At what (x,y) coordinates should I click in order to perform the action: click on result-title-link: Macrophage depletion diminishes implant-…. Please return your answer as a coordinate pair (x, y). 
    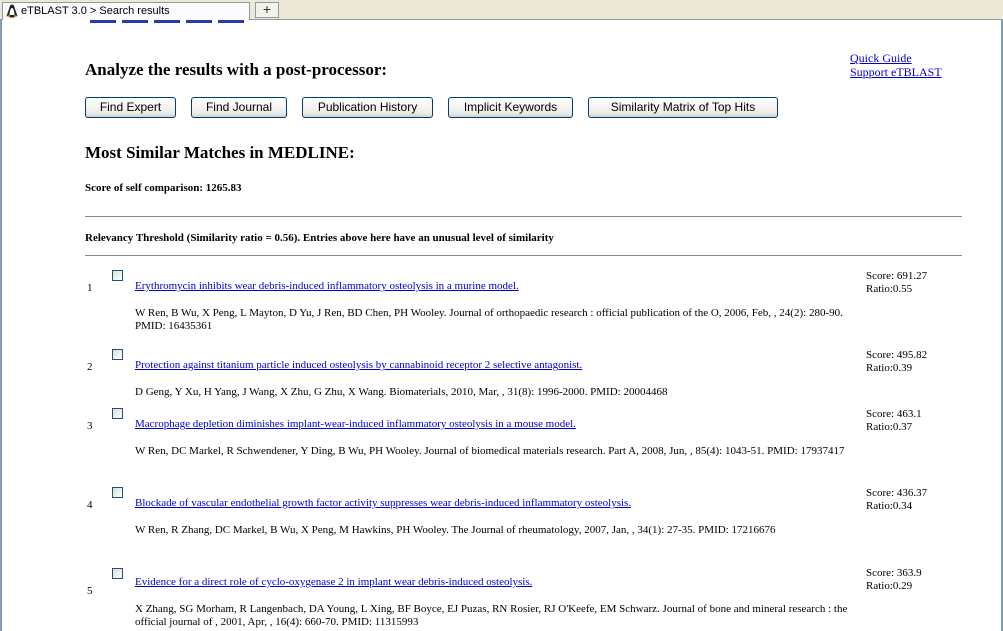
    Looking at the image, I should click on (355, 424).